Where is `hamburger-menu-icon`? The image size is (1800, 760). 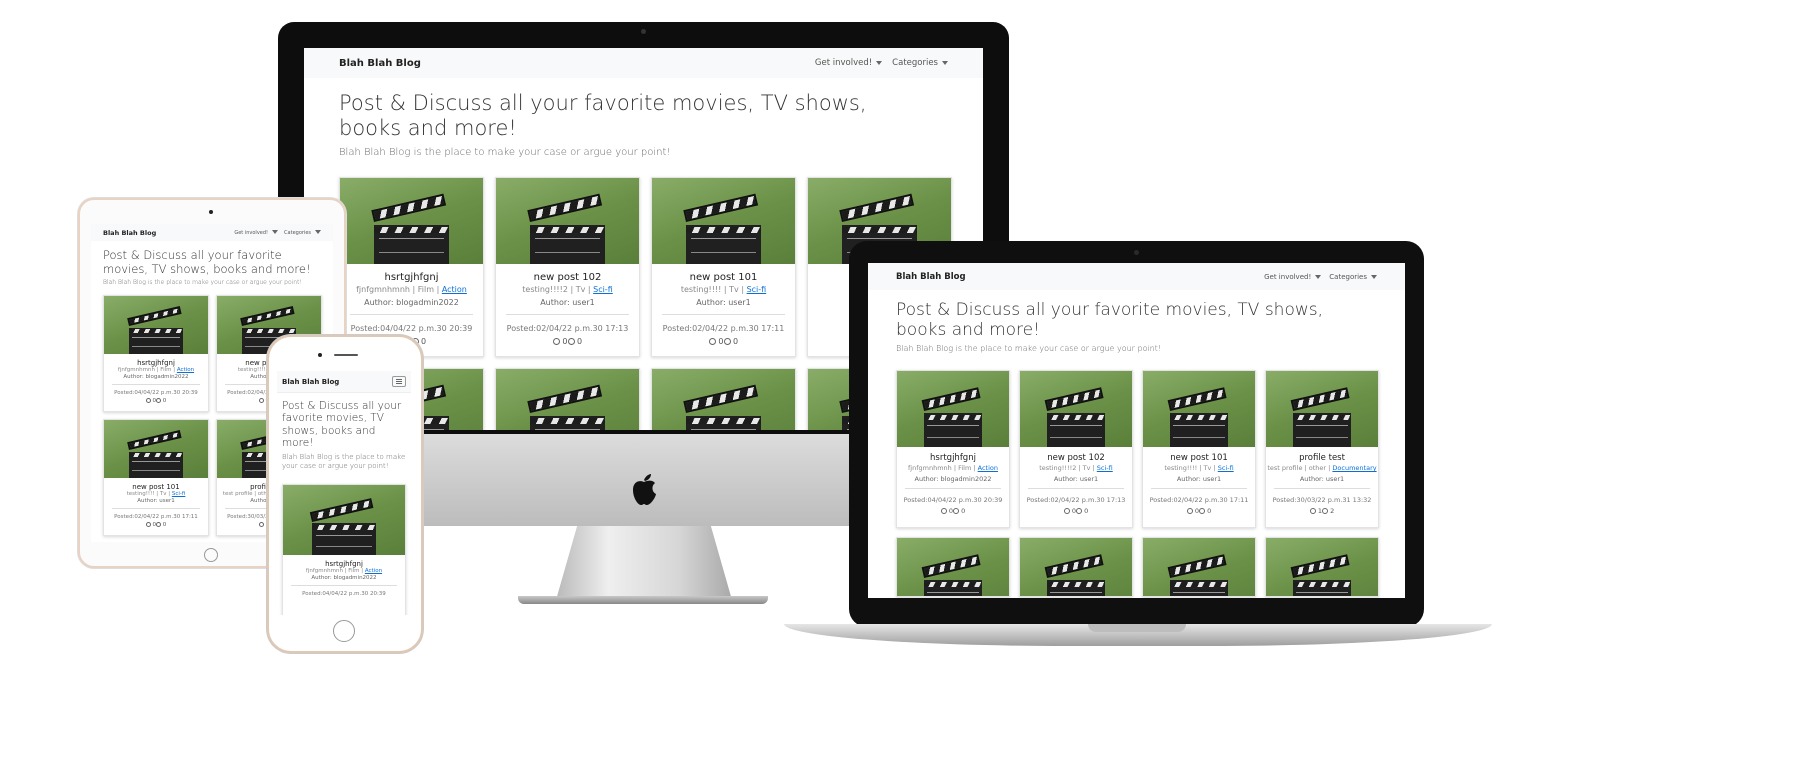
hamburger-menu-icon is located at coordinates (399, 381).